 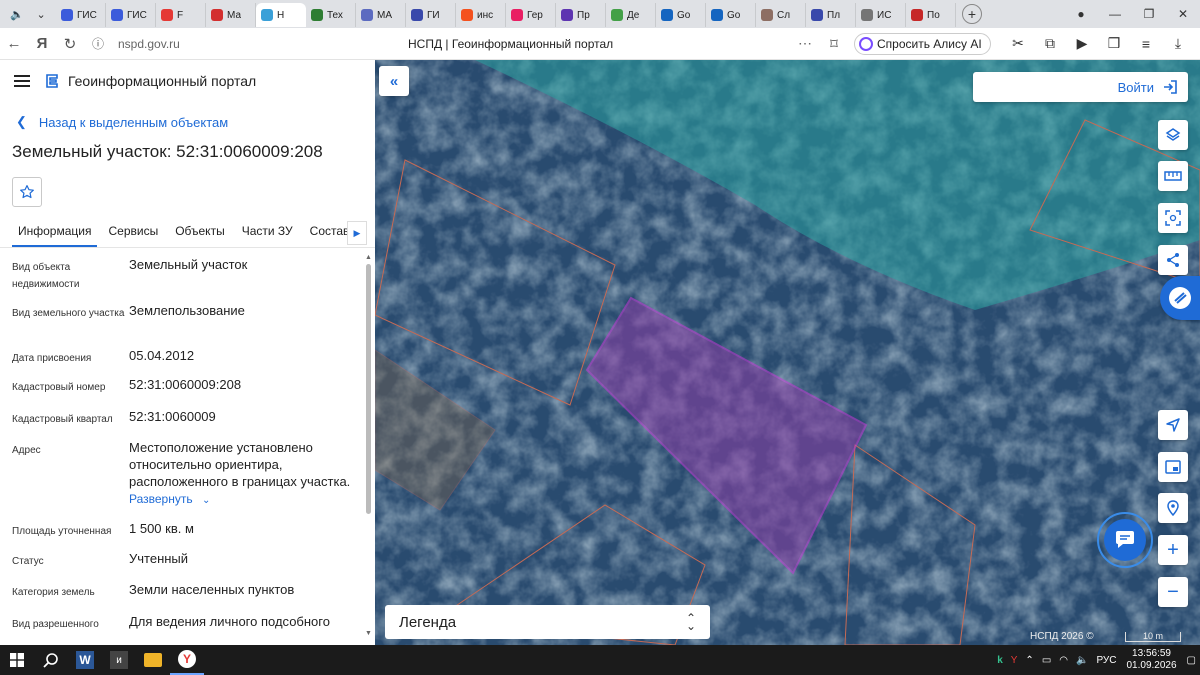 I want to click on browser-tab: По, so click(x=931, y=15).